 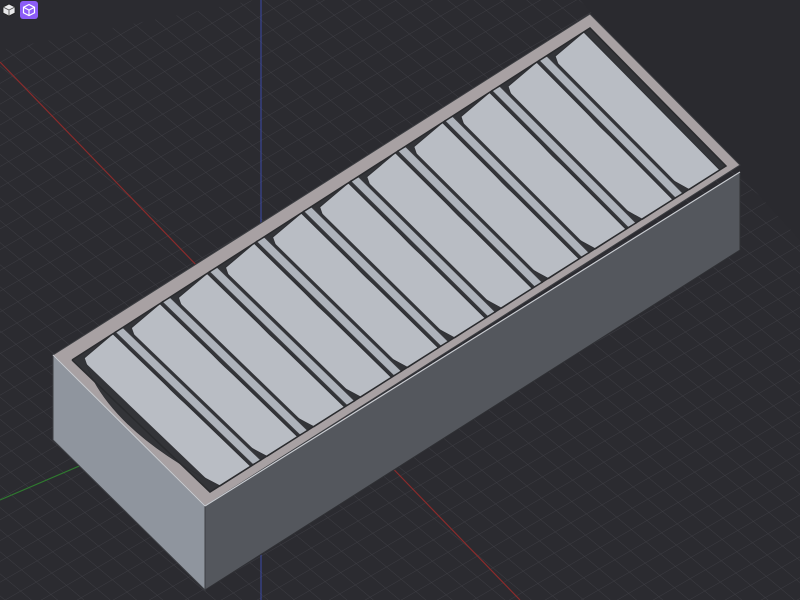 What do you see at coordinates (19, 10) in the screenshot?
I see `viewport-toolbar` at bounding box center [19, 10].